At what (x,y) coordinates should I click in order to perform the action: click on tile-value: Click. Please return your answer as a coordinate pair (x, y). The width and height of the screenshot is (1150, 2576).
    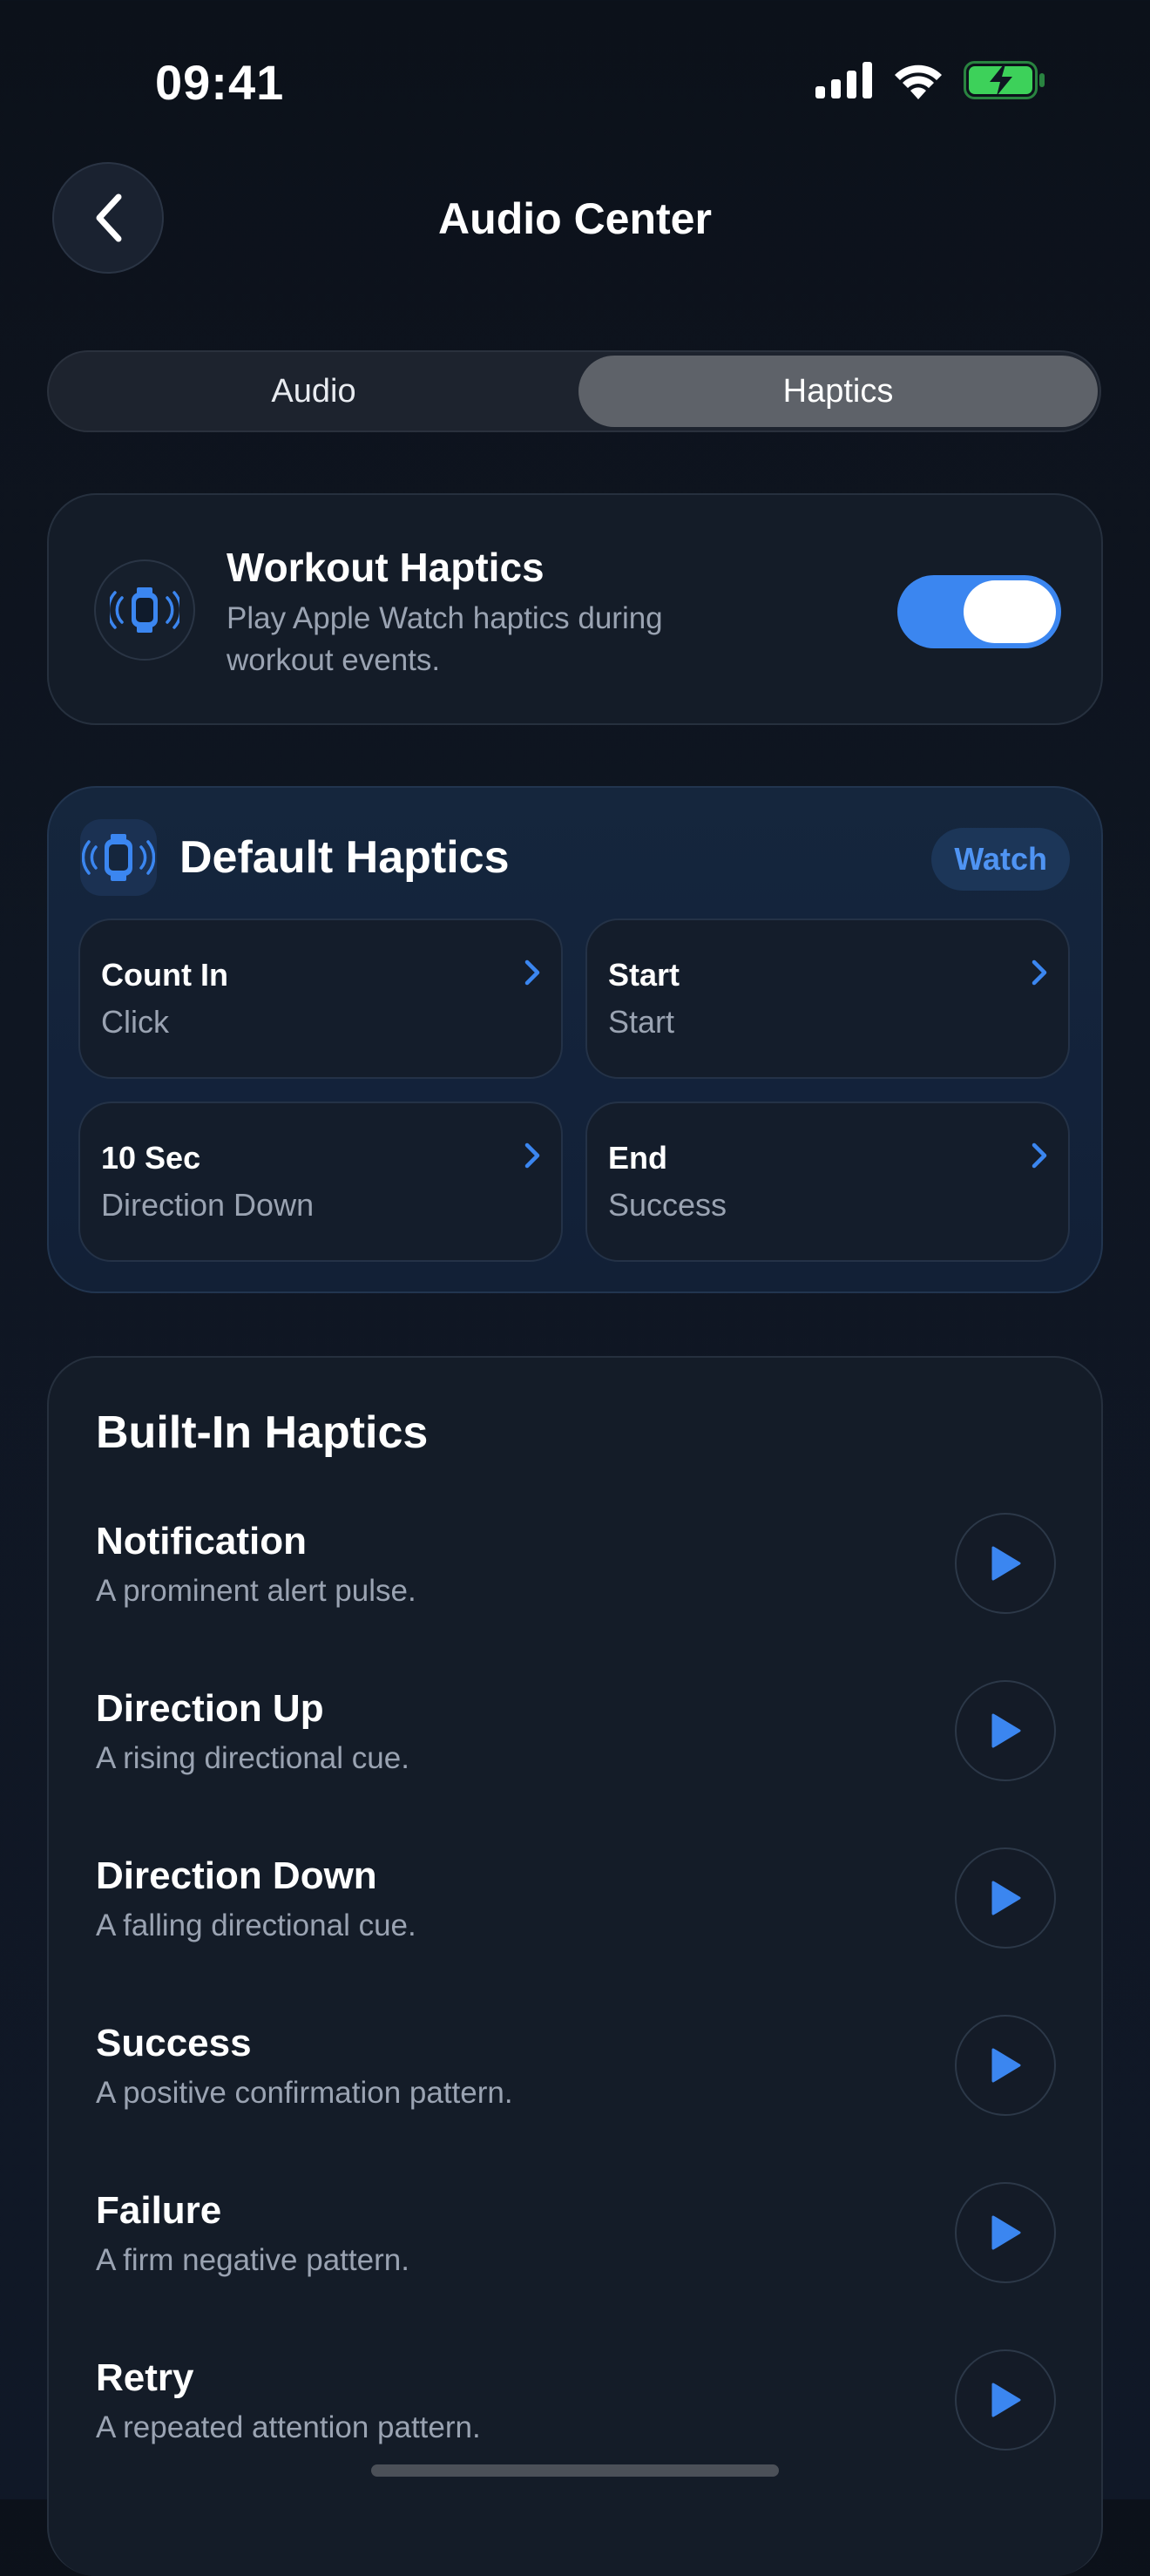
    Looking at the image, I should click on (135, 1022).